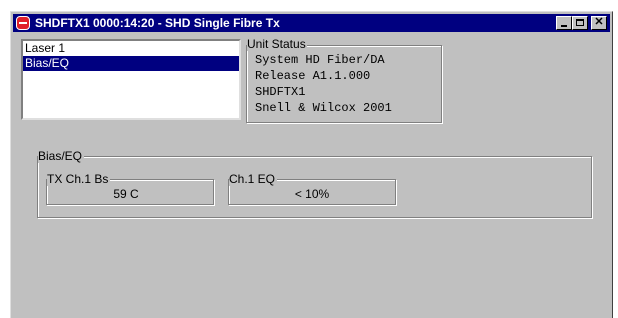 The image size is (618, 318). What do you see at coordinates (277, 44) in the screenshot?
I see `unit-status-label: Unit Status` at bounding box center [277, 44].